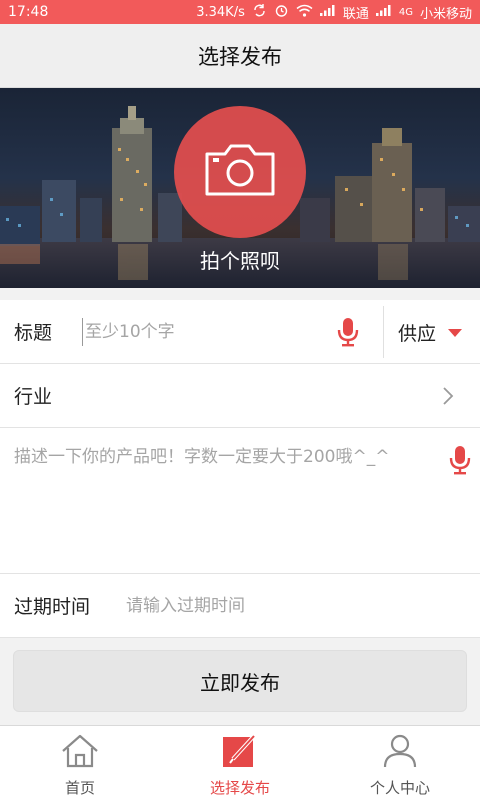 This screenshot has height=800, width=480. I want to click on camera-icon, so click(240, 172).